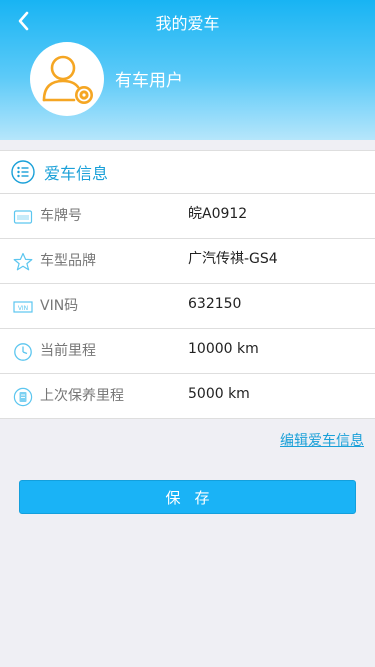 The image size is (375, 667). I want to click on save-button: 保存, so click(187, 497).